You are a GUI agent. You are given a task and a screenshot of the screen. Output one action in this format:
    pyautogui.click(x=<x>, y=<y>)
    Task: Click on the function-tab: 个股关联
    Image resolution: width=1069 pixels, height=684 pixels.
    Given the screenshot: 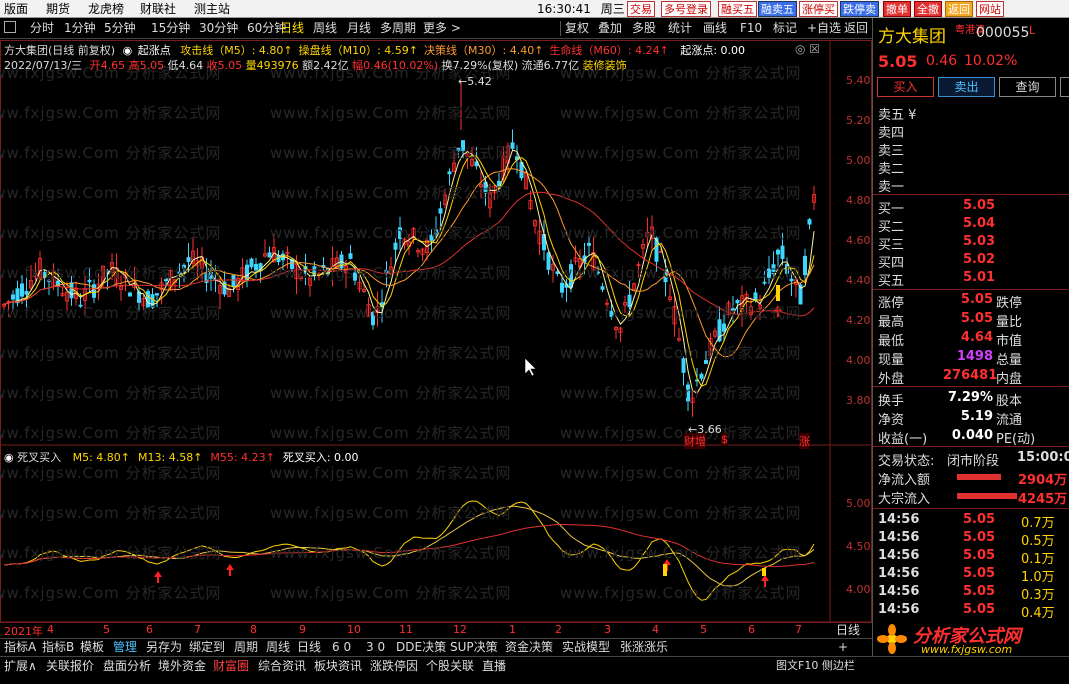 What is the action you would take?
    pyautogui.click(x=450, y=666)
    